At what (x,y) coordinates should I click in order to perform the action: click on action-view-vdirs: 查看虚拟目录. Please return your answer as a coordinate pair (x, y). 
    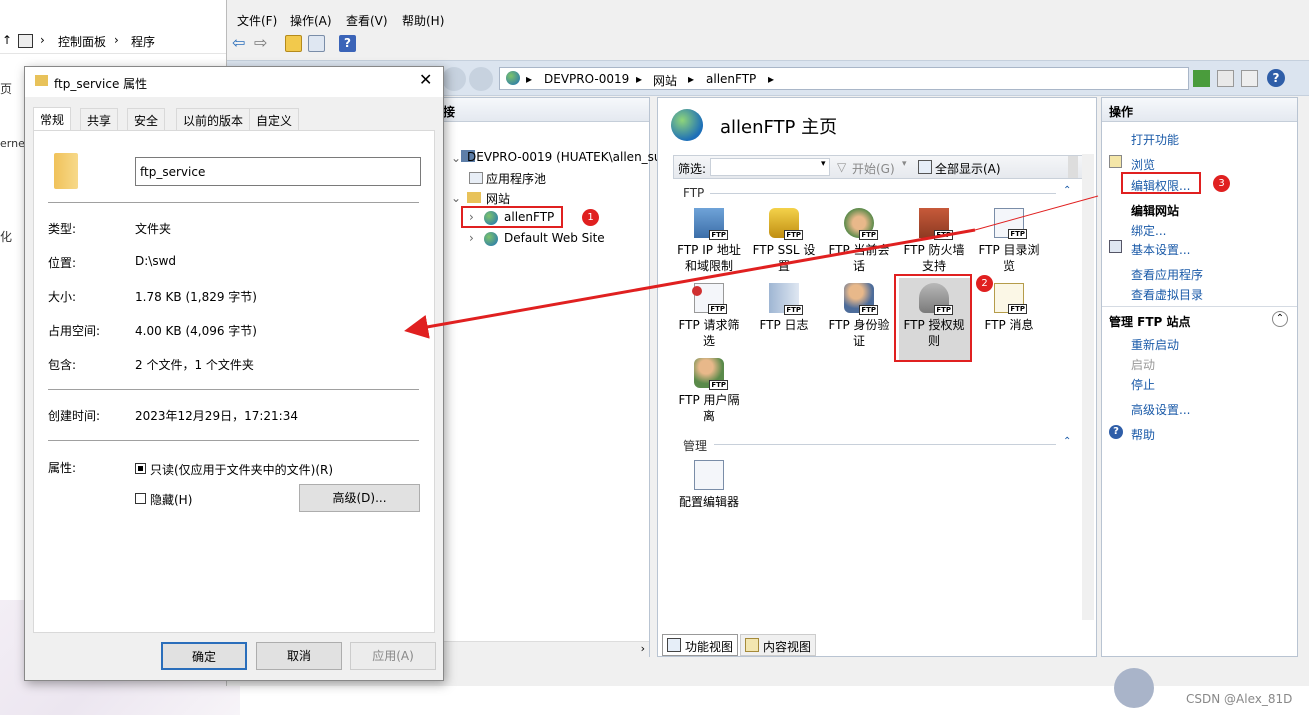
    Looking at the image, I should click on (1167, 294).